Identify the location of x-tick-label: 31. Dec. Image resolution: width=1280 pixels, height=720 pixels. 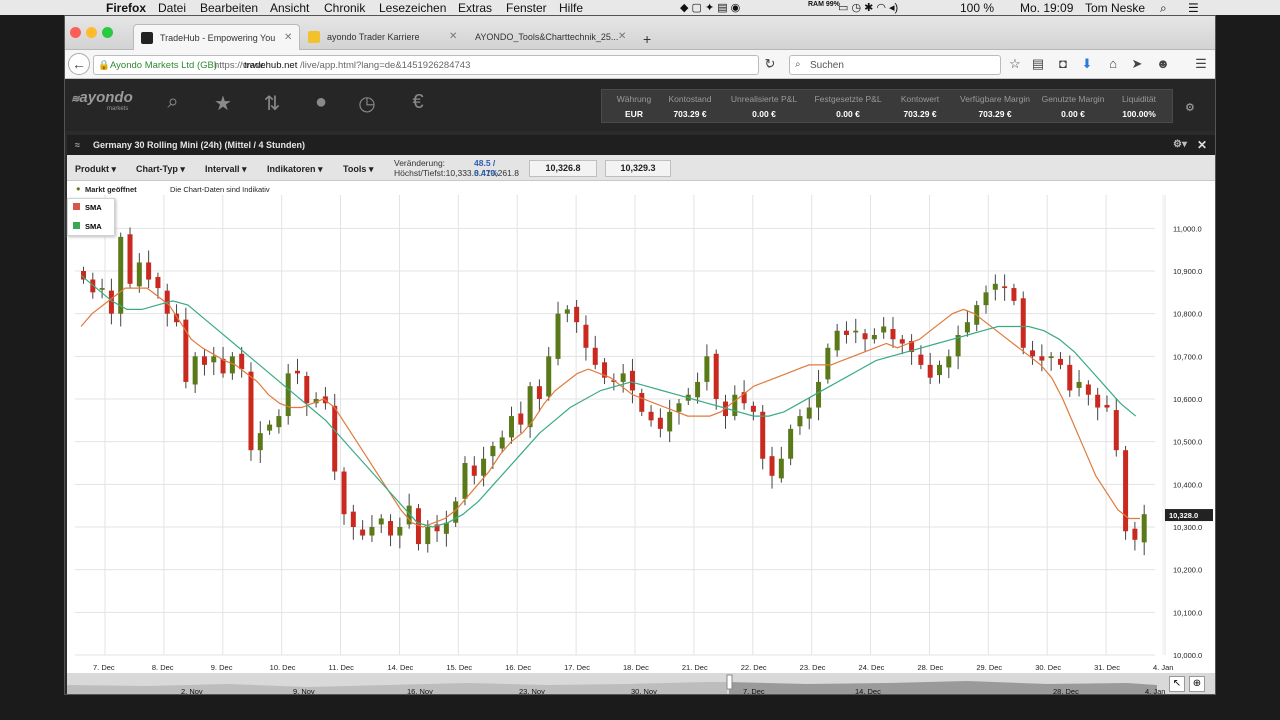
(1107, 667).